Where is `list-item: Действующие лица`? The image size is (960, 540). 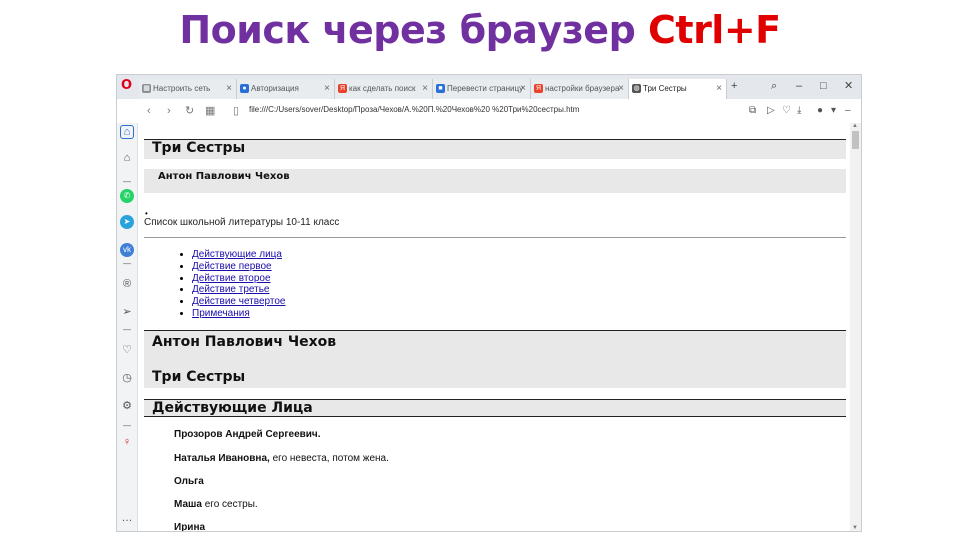
list-item: Действующие лица is located at coordinates (238, 255).